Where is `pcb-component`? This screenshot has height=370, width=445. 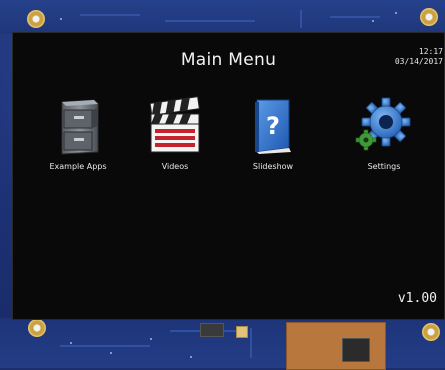
pcb-component is located at coordinates (336, 346).